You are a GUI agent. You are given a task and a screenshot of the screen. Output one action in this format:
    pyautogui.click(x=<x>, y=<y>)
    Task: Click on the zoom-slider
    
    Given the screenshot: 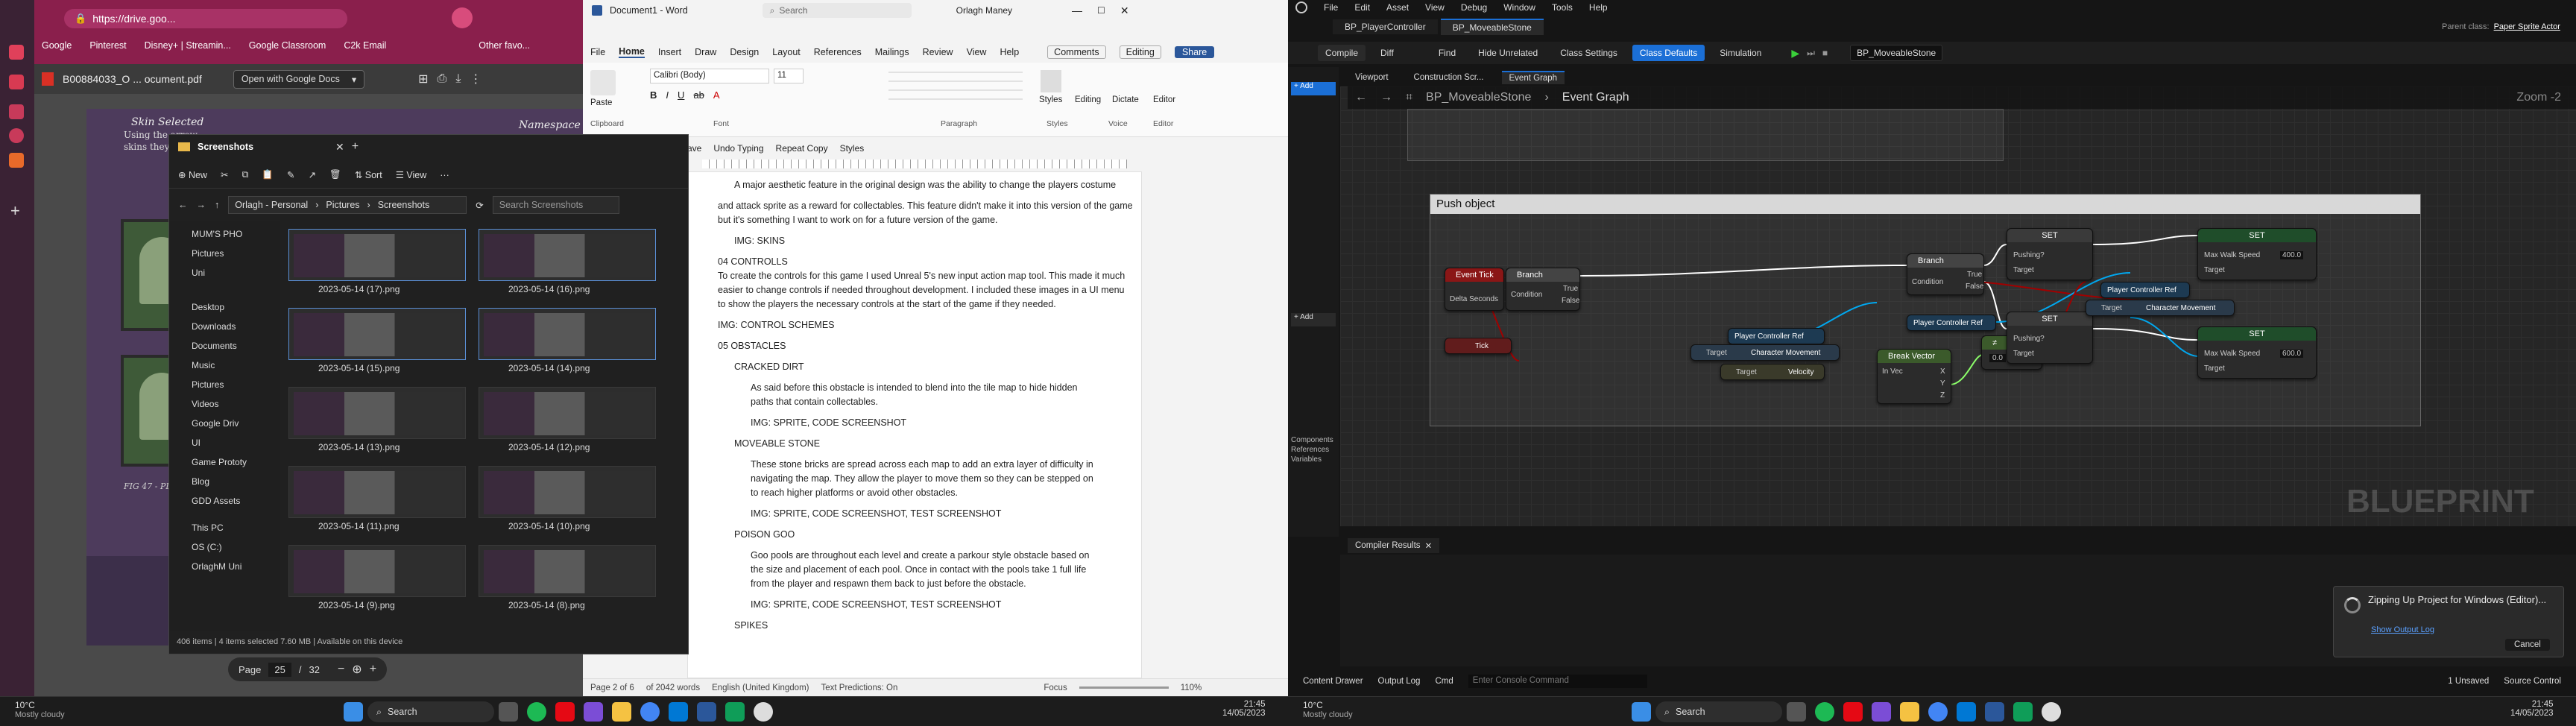 What is the action you would take?
    pyautogui.click(x=1124, y=687)
    